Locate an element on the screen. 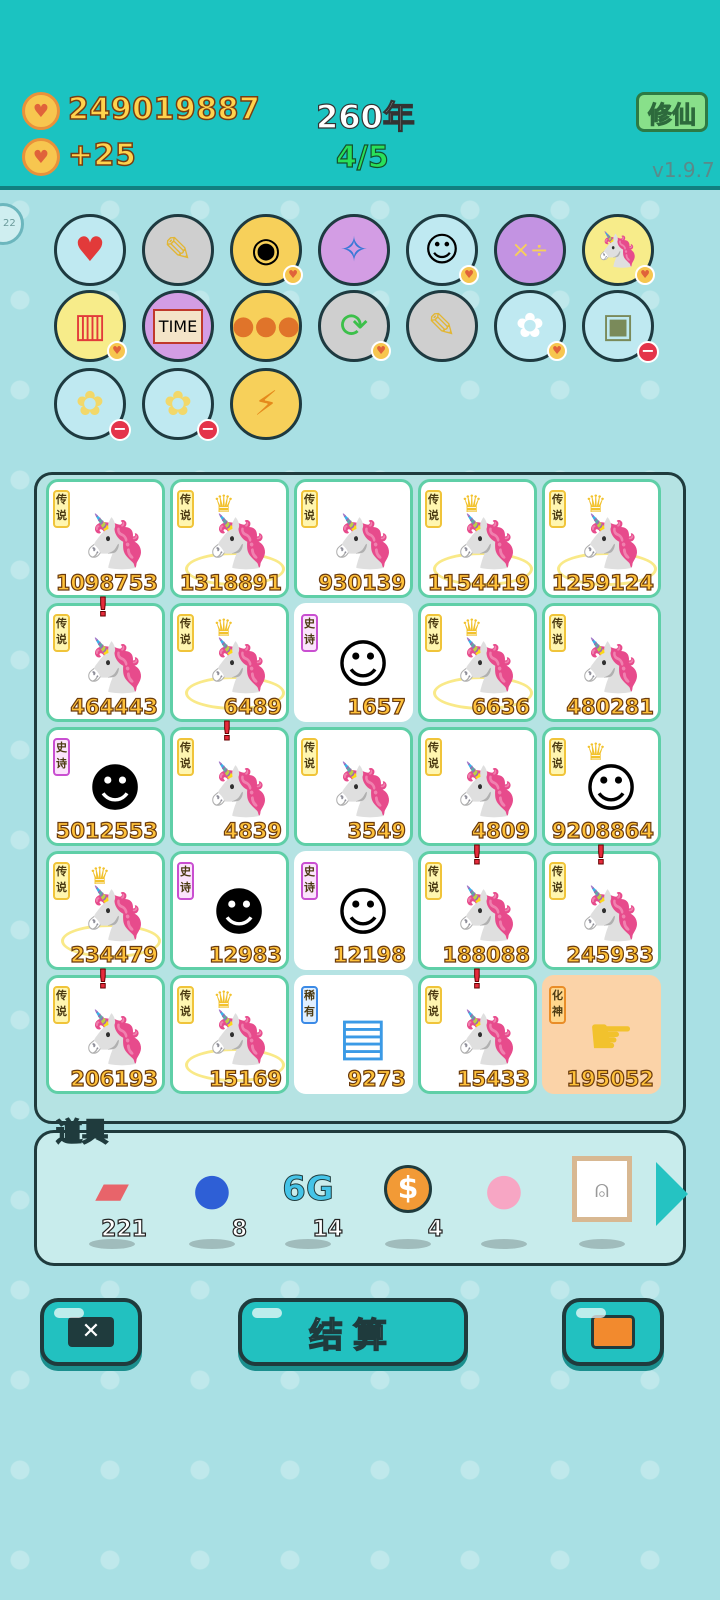  props-next-arrow-icon is located at coordinates (672, 1194).